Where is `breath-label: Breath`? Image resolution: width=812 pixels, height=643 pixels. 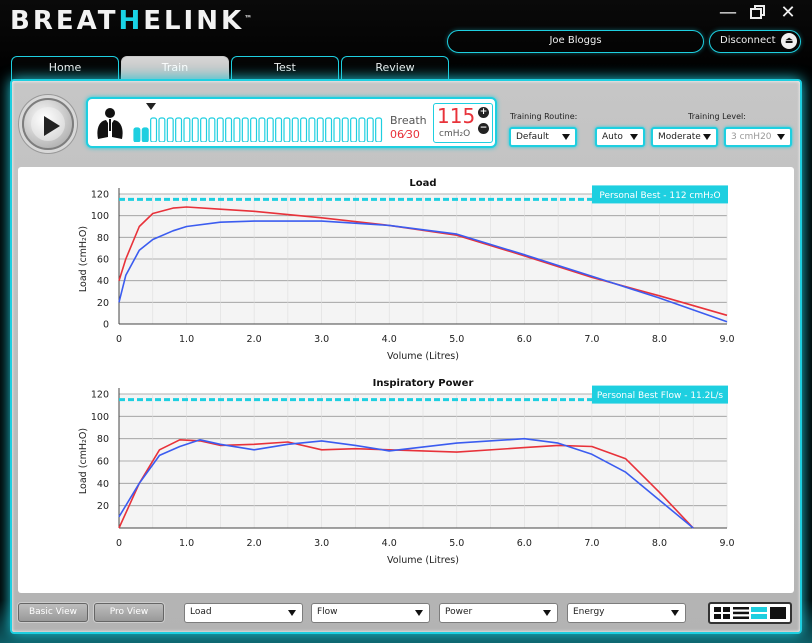
breath-label: Breath is located at coordinates (408, 120).